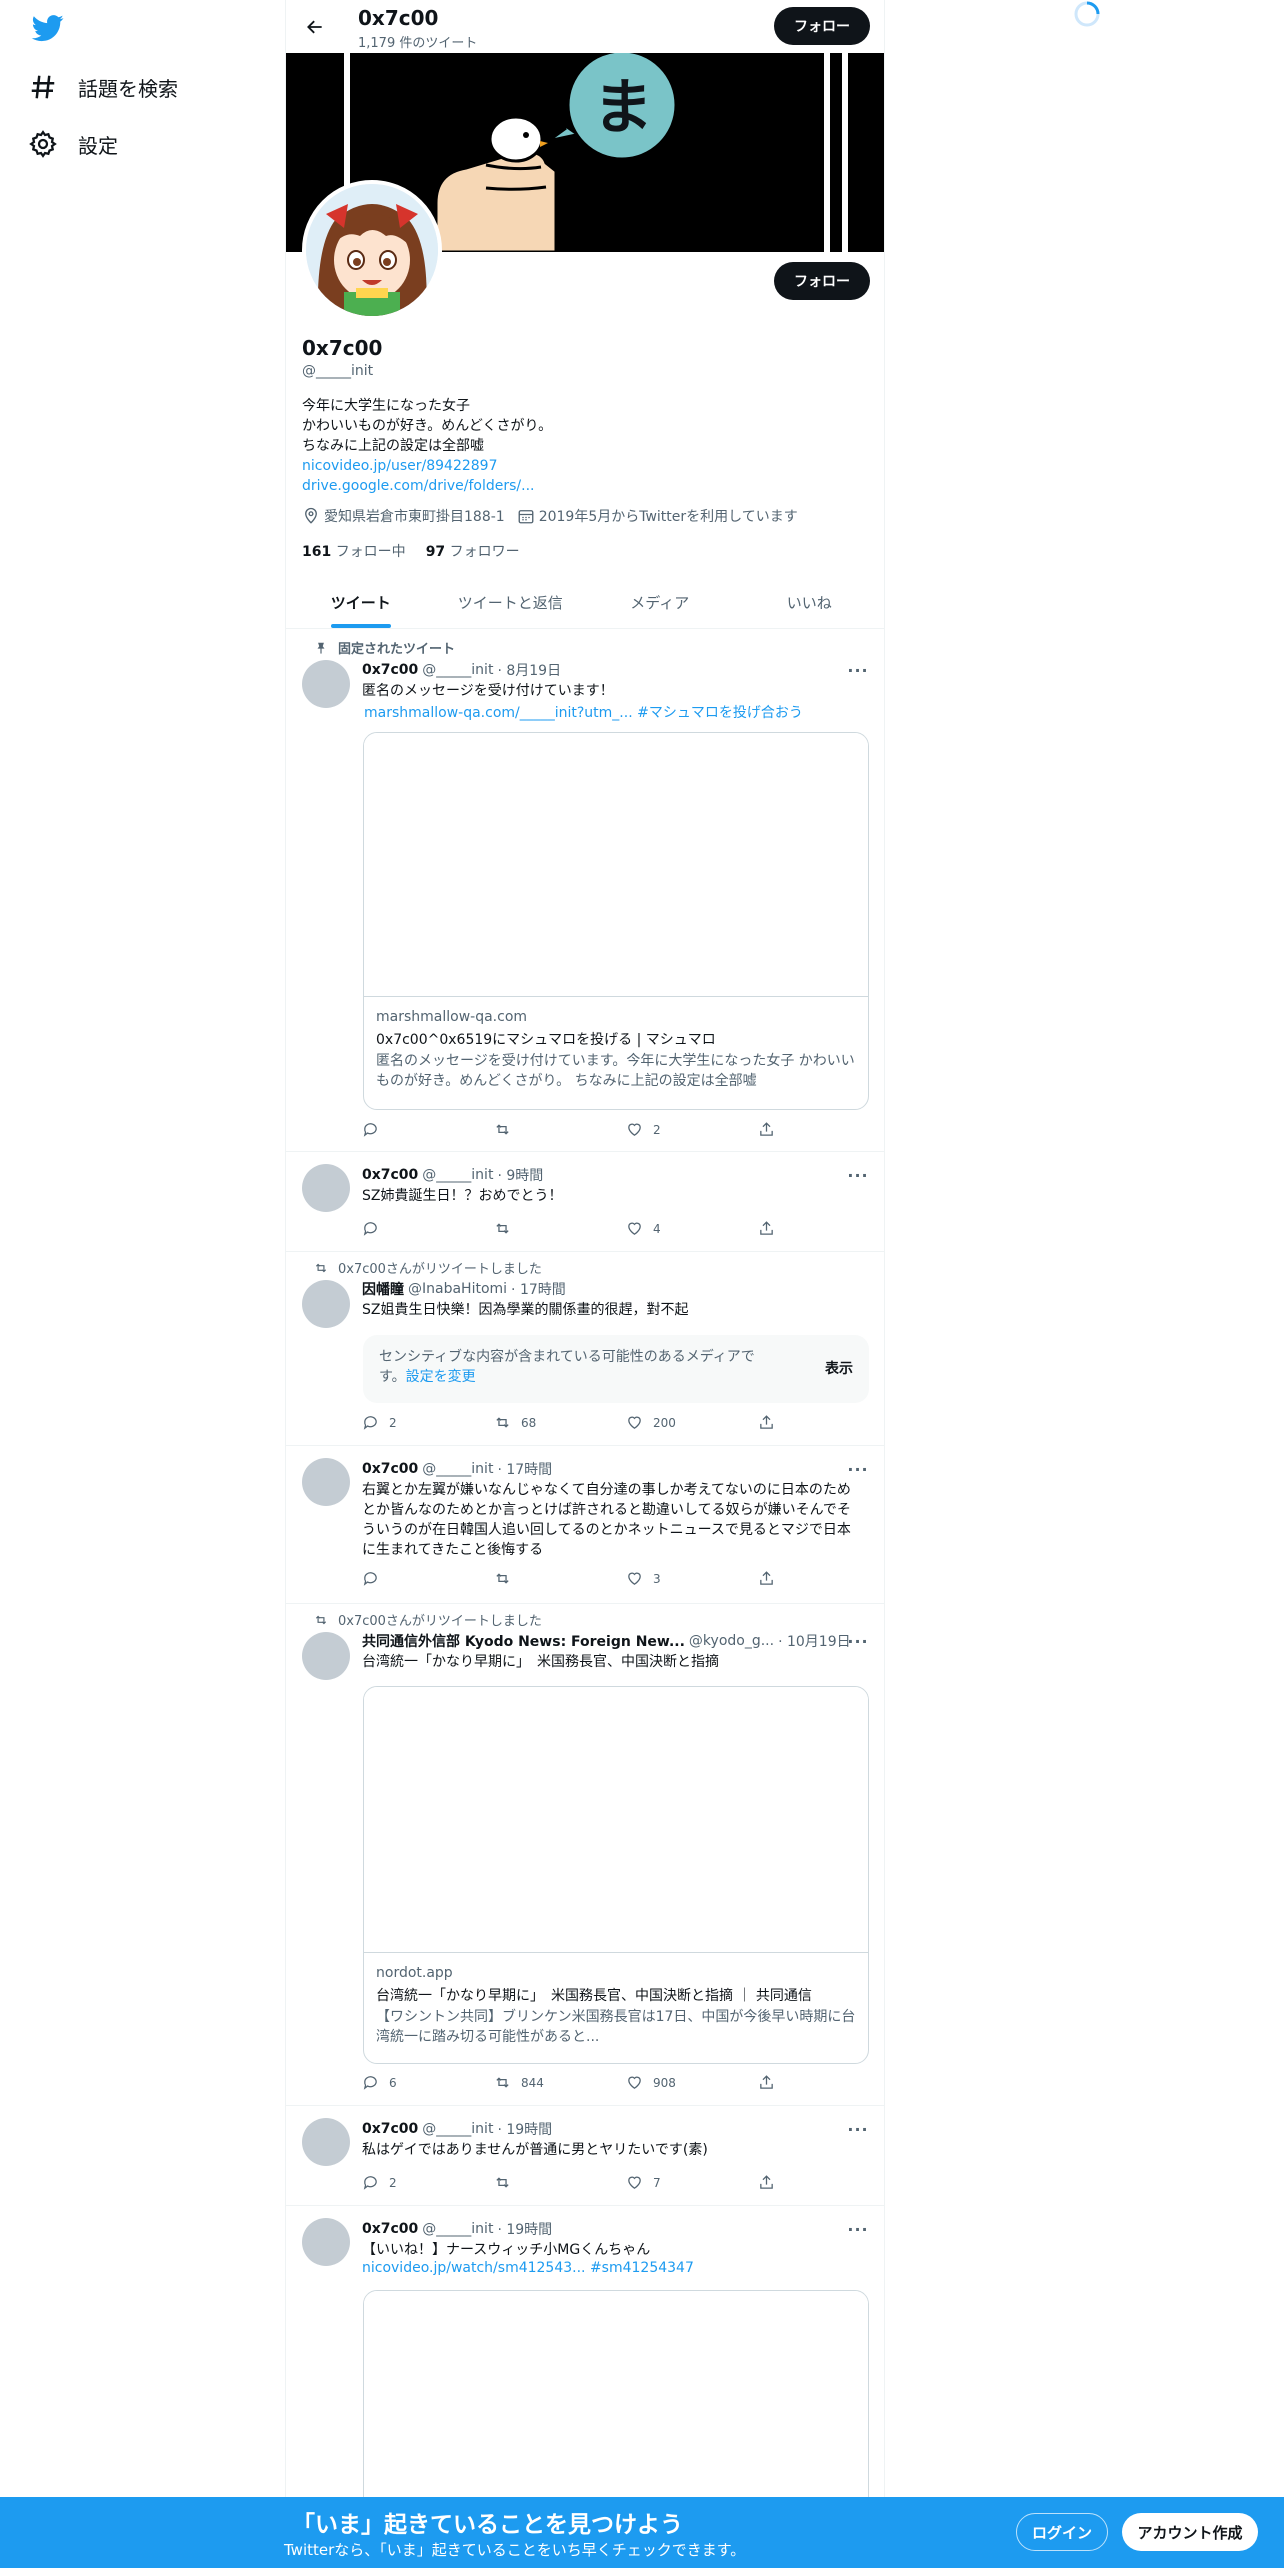 The height and width of the screenshot is (2568, 1284). I want to click on card-title: 台湾統一「かなり早期に」 米国務長官、中国決断と指摘 ｜ 共同通信, so click(594, 1996).